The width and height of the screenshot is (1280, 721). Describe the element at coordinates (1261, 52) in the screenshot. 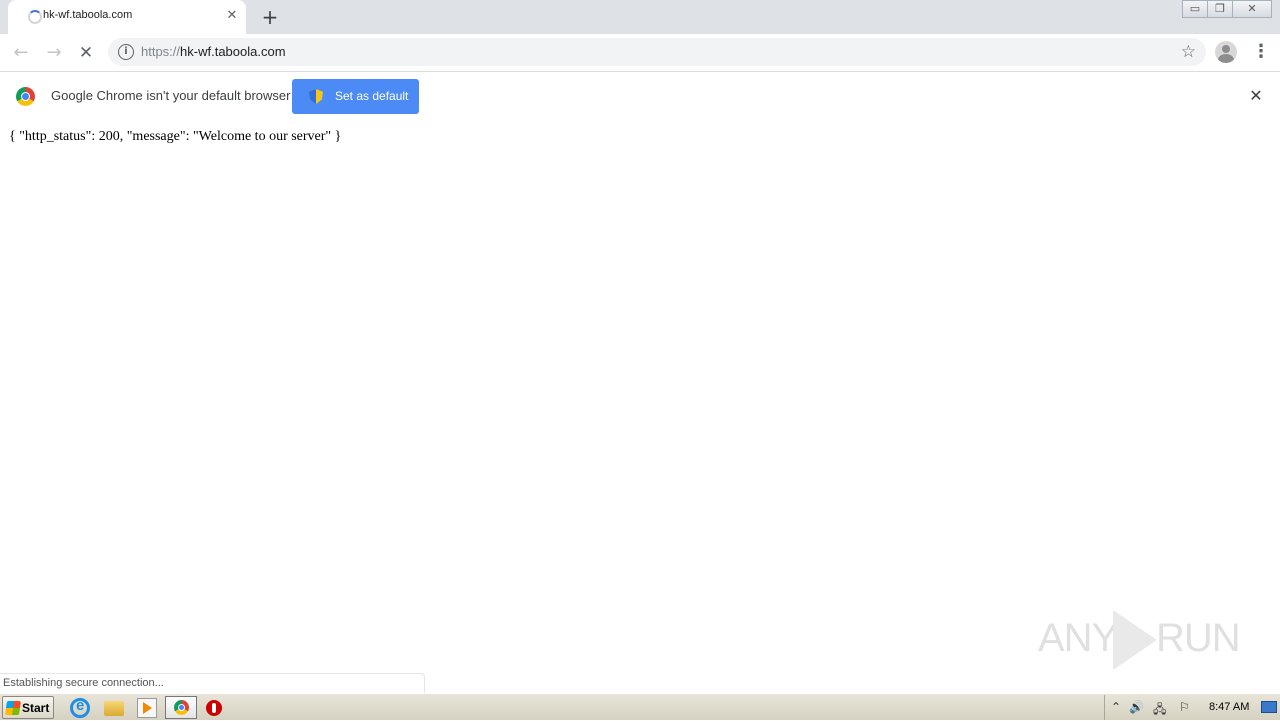

I see `menu-kebab-icon: ⋮` at that location.